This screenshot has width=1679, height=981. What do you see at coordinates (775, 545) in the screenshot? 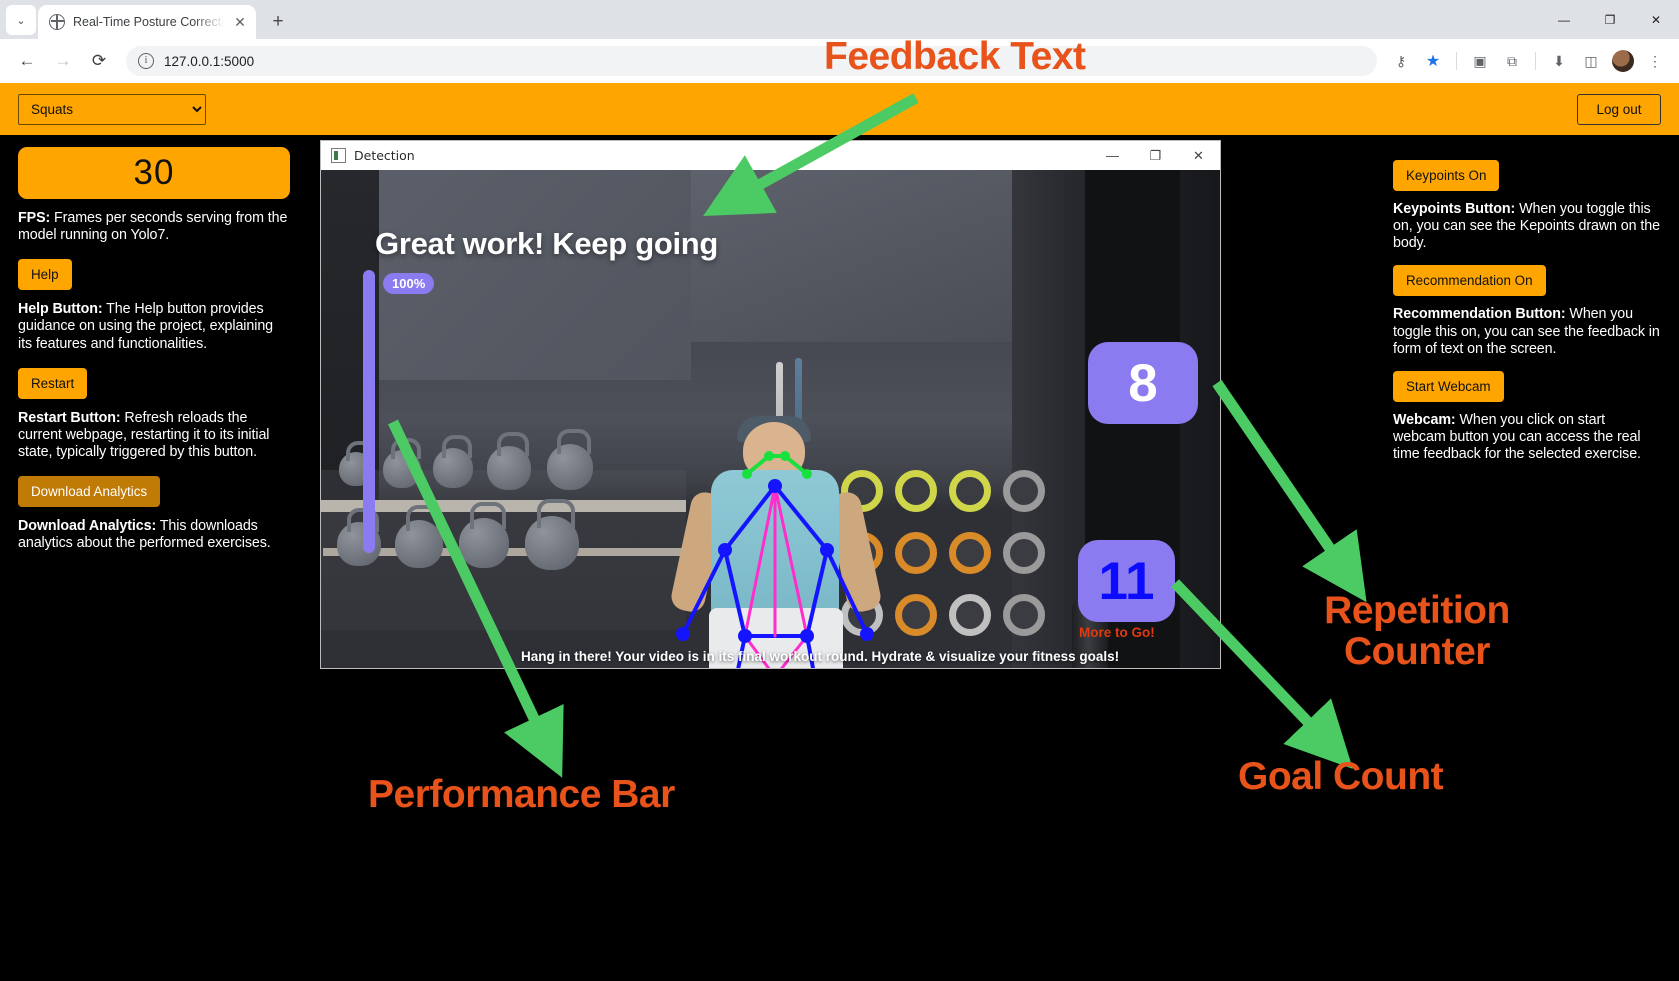
I see `person-torso` at bounding box center [775, 545].